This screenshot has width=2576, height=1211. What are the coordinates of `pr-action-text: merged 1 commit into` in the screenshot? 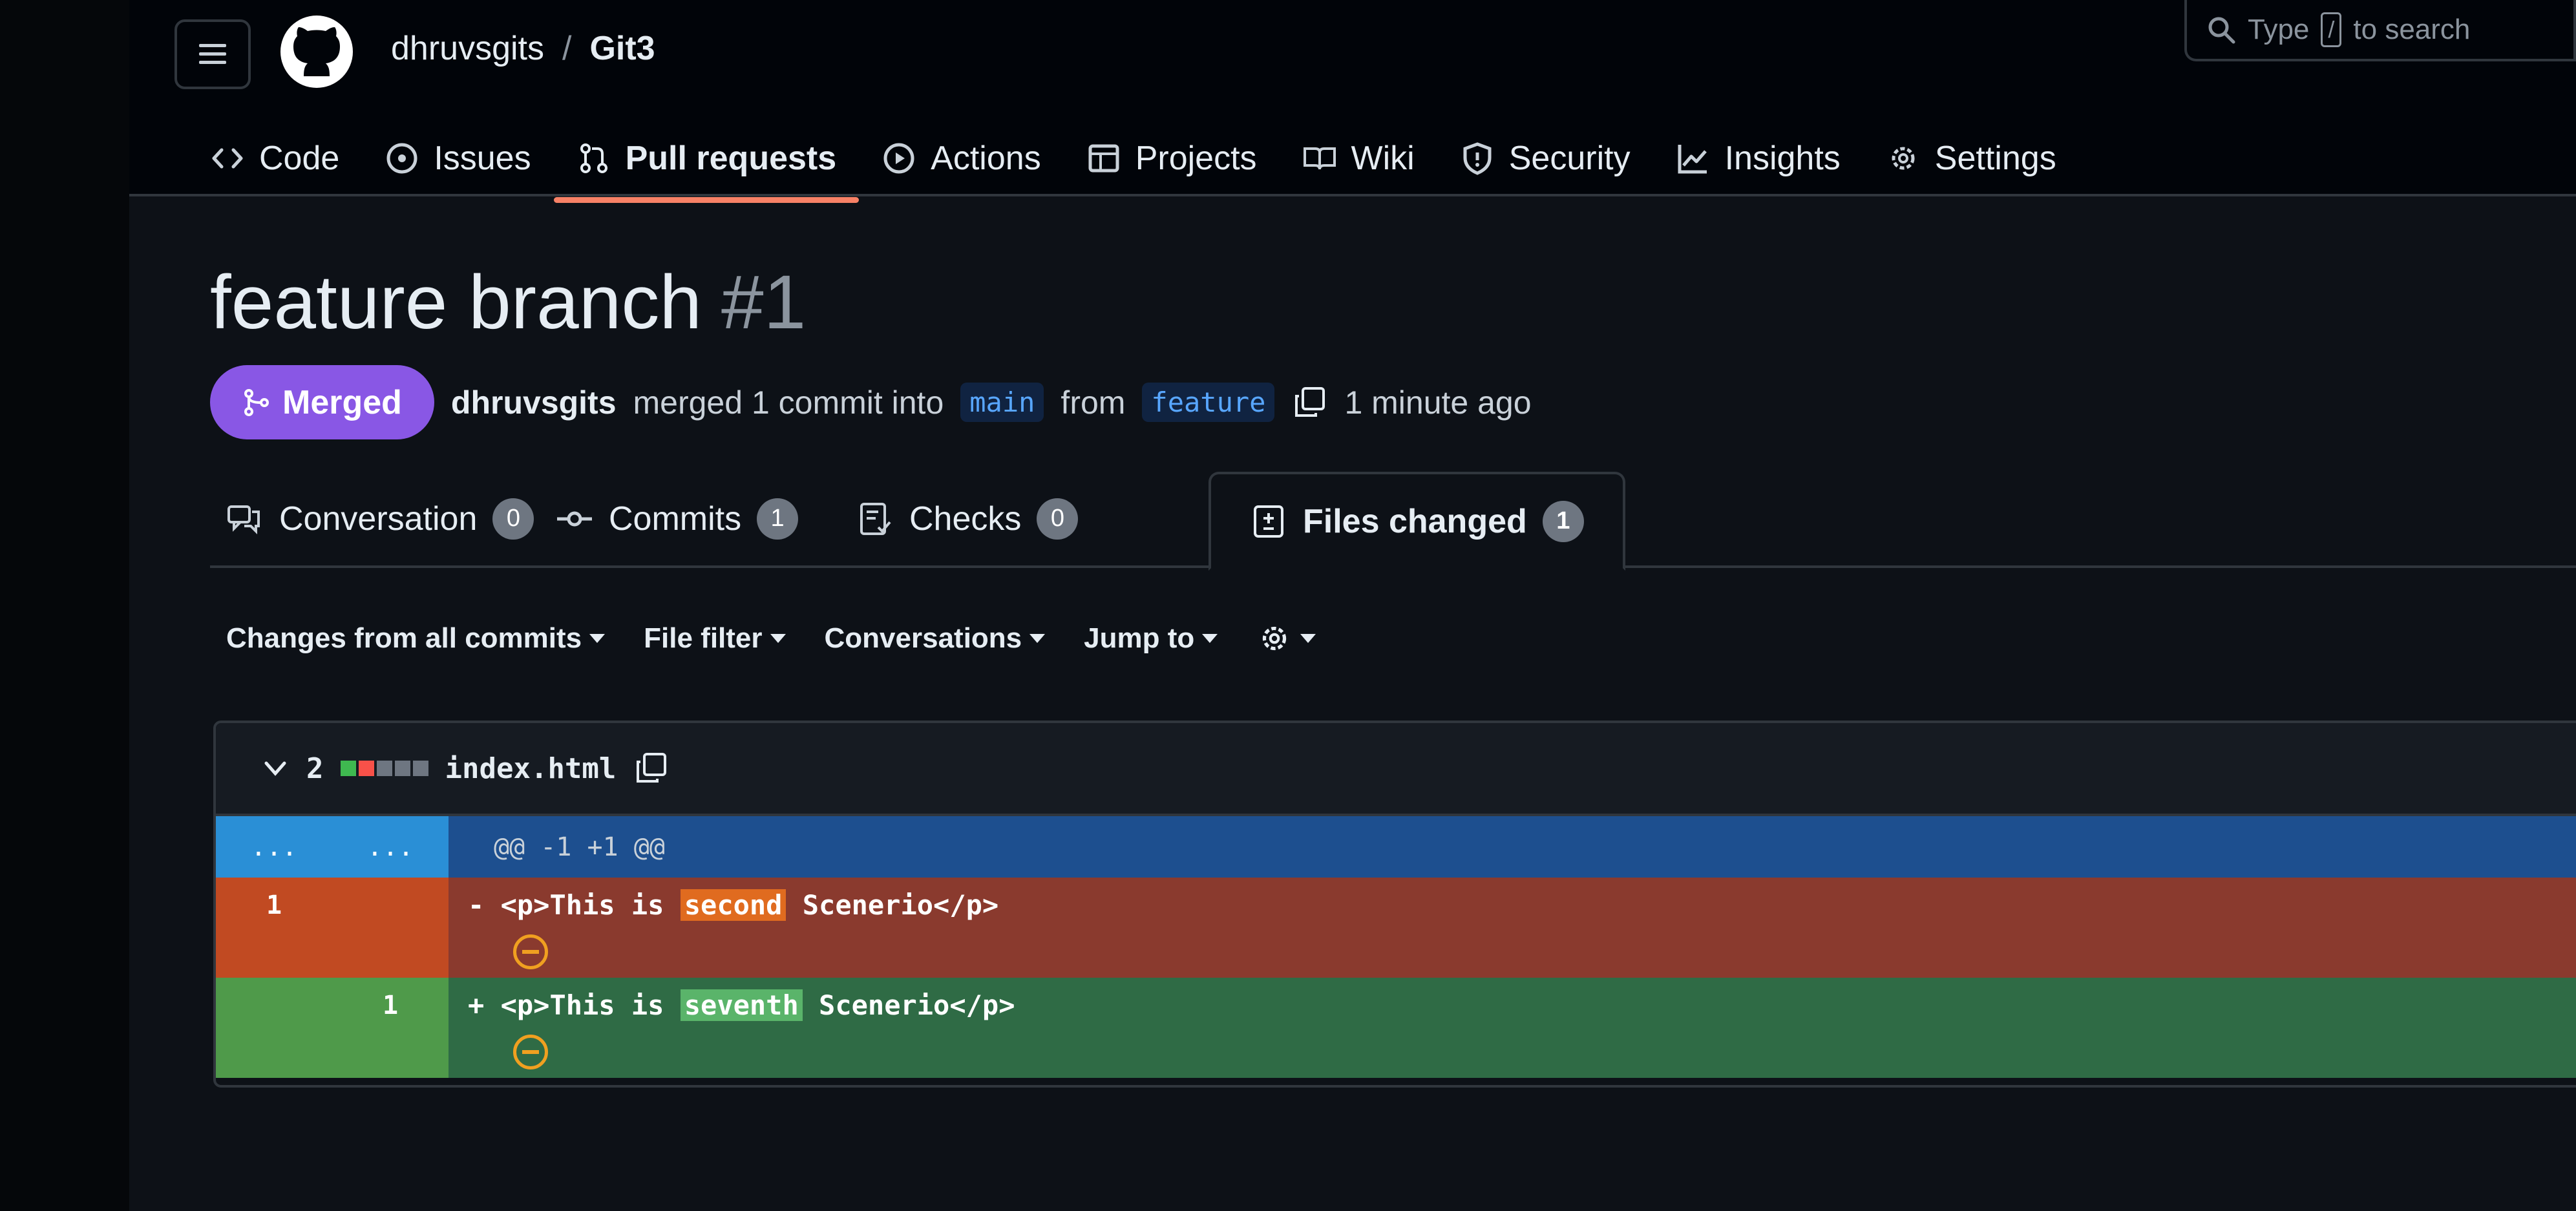 It's located at (788, 402).